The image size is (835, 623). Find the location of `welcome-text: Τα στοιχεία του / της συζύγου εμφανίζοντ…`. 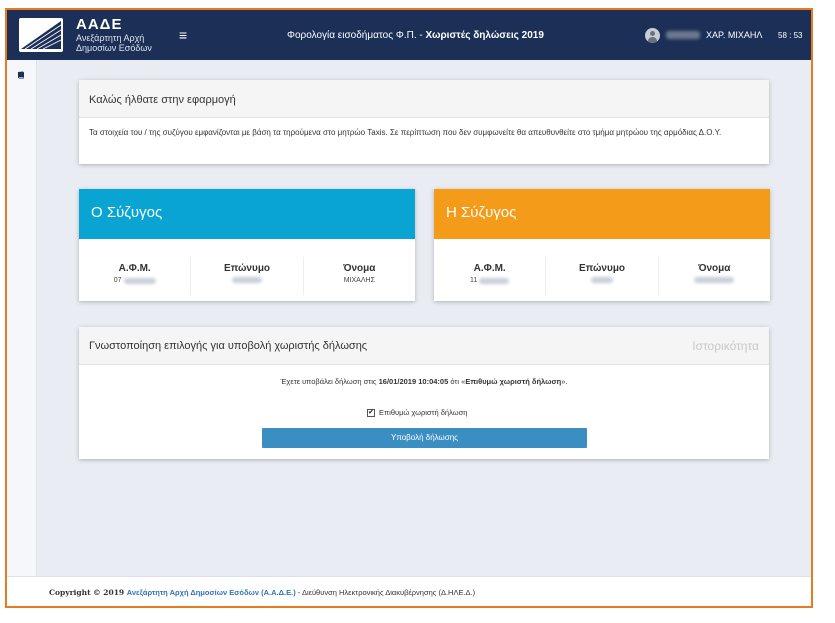

welcome-text: Τα στοιχεία του / της συζύγου εμφανίζοντ… is located at coordinates (405, 132).